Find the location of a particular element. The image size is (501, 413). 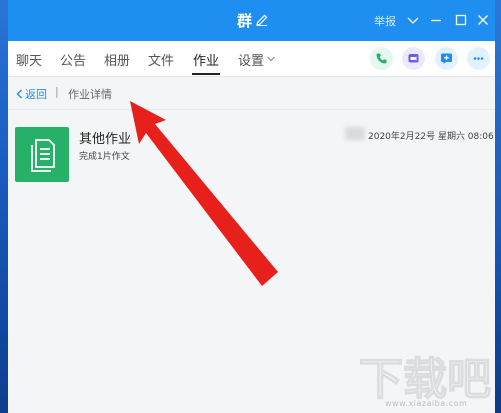

desktop-background-left is located at coordinates (4, 206).